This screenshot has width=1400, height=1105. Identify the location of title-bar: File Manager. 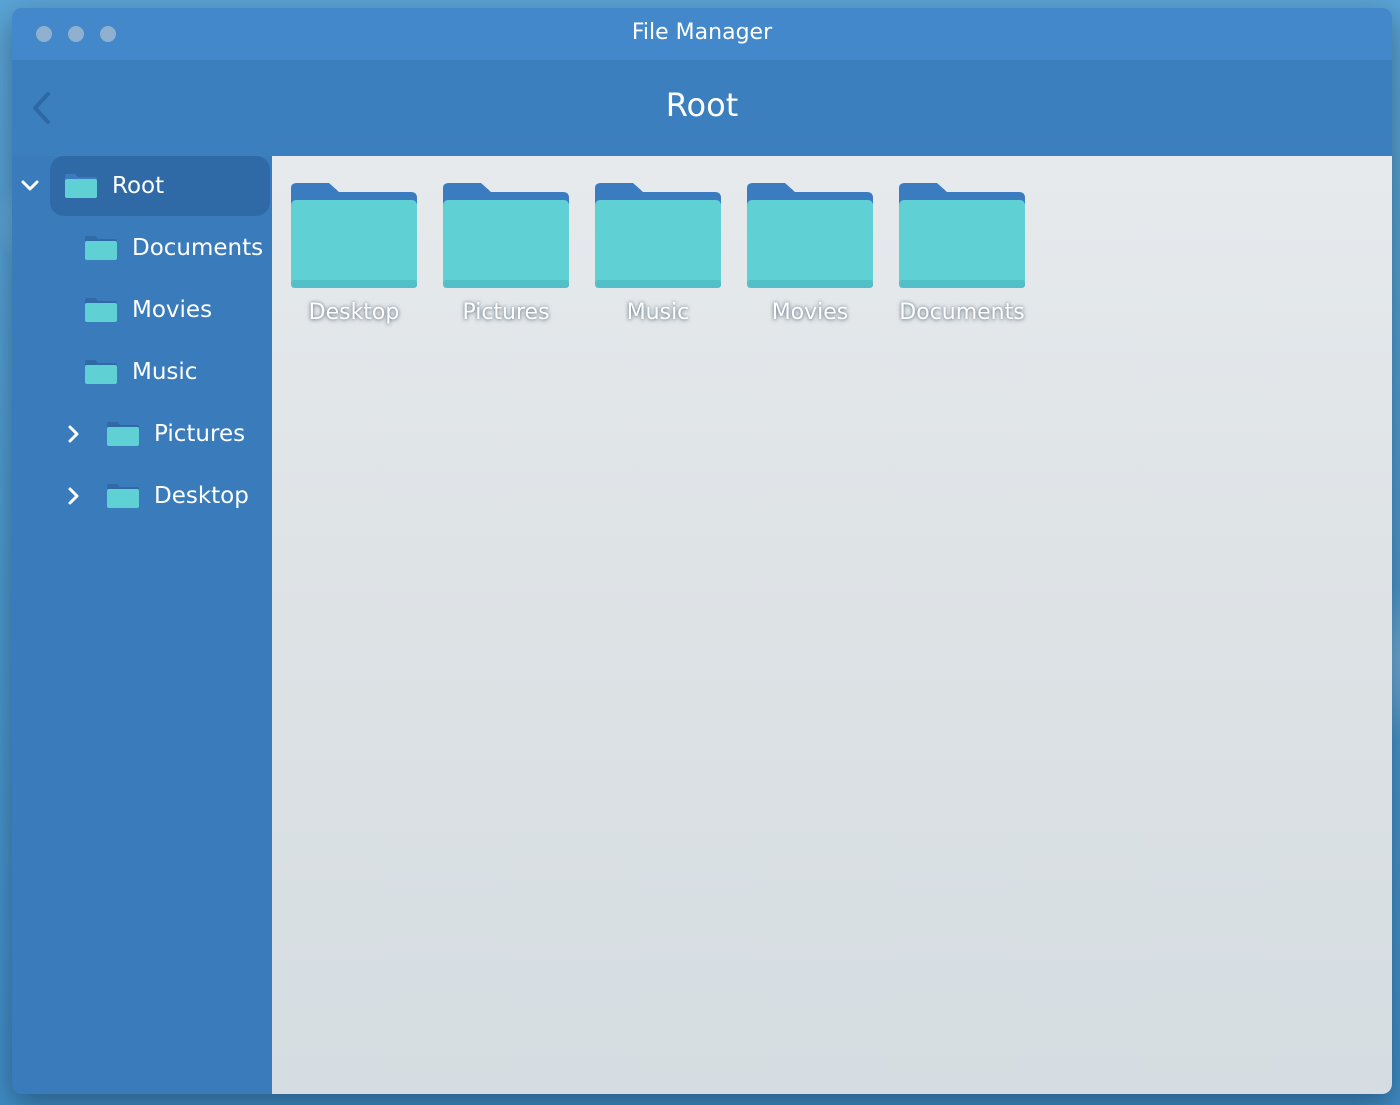
(702, 34).